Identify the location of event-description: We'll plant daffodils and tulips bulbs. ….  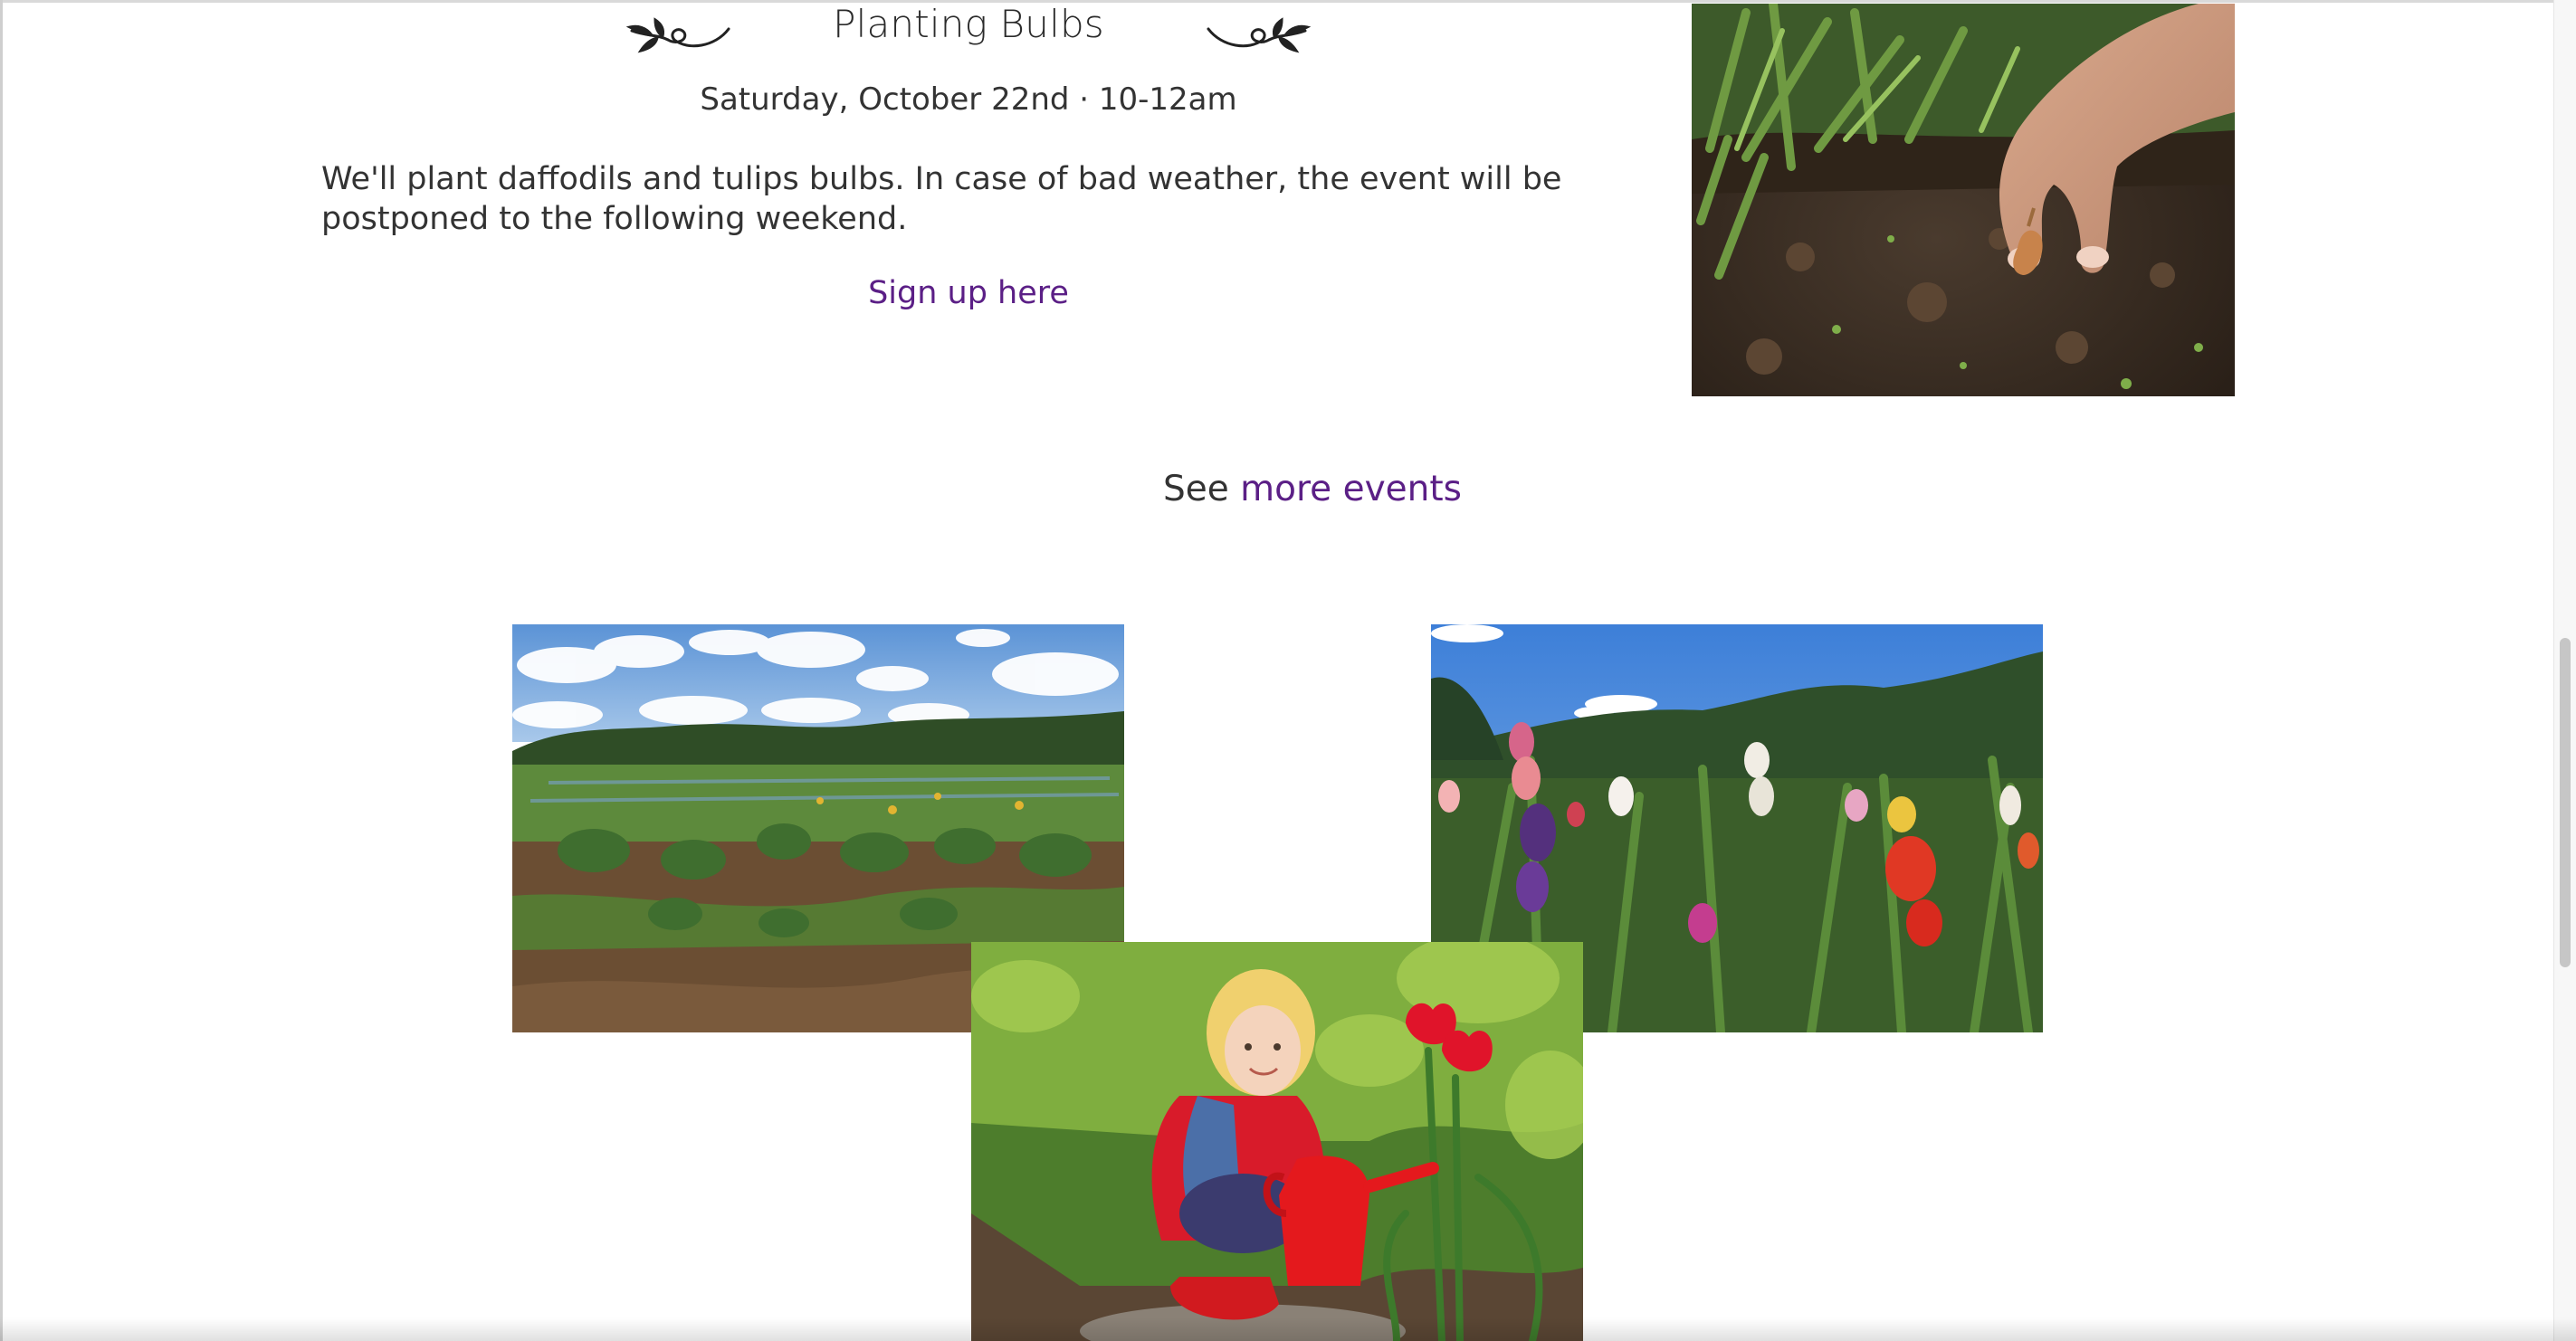
(942, 199).